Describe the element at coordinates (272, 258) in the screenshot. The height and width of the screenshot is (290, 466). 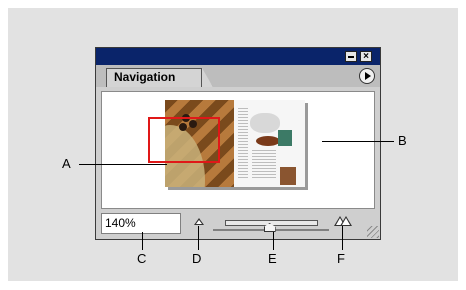
I see `callout-e: E` at that location.